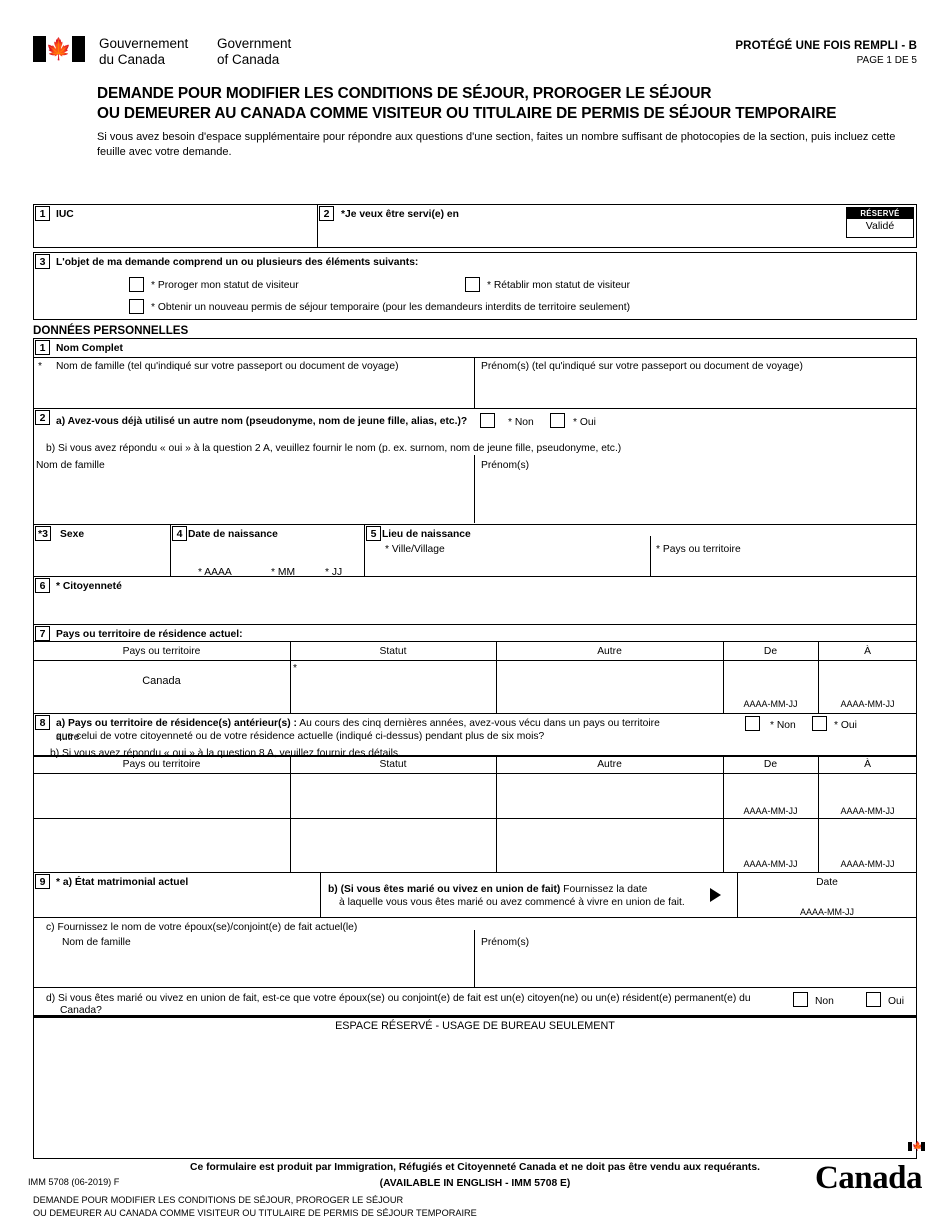 The image size is (950, 1230). Describe the element at coordinates (691, 968) in the screenshot. I see `p9-c-given-name-input` at that location.